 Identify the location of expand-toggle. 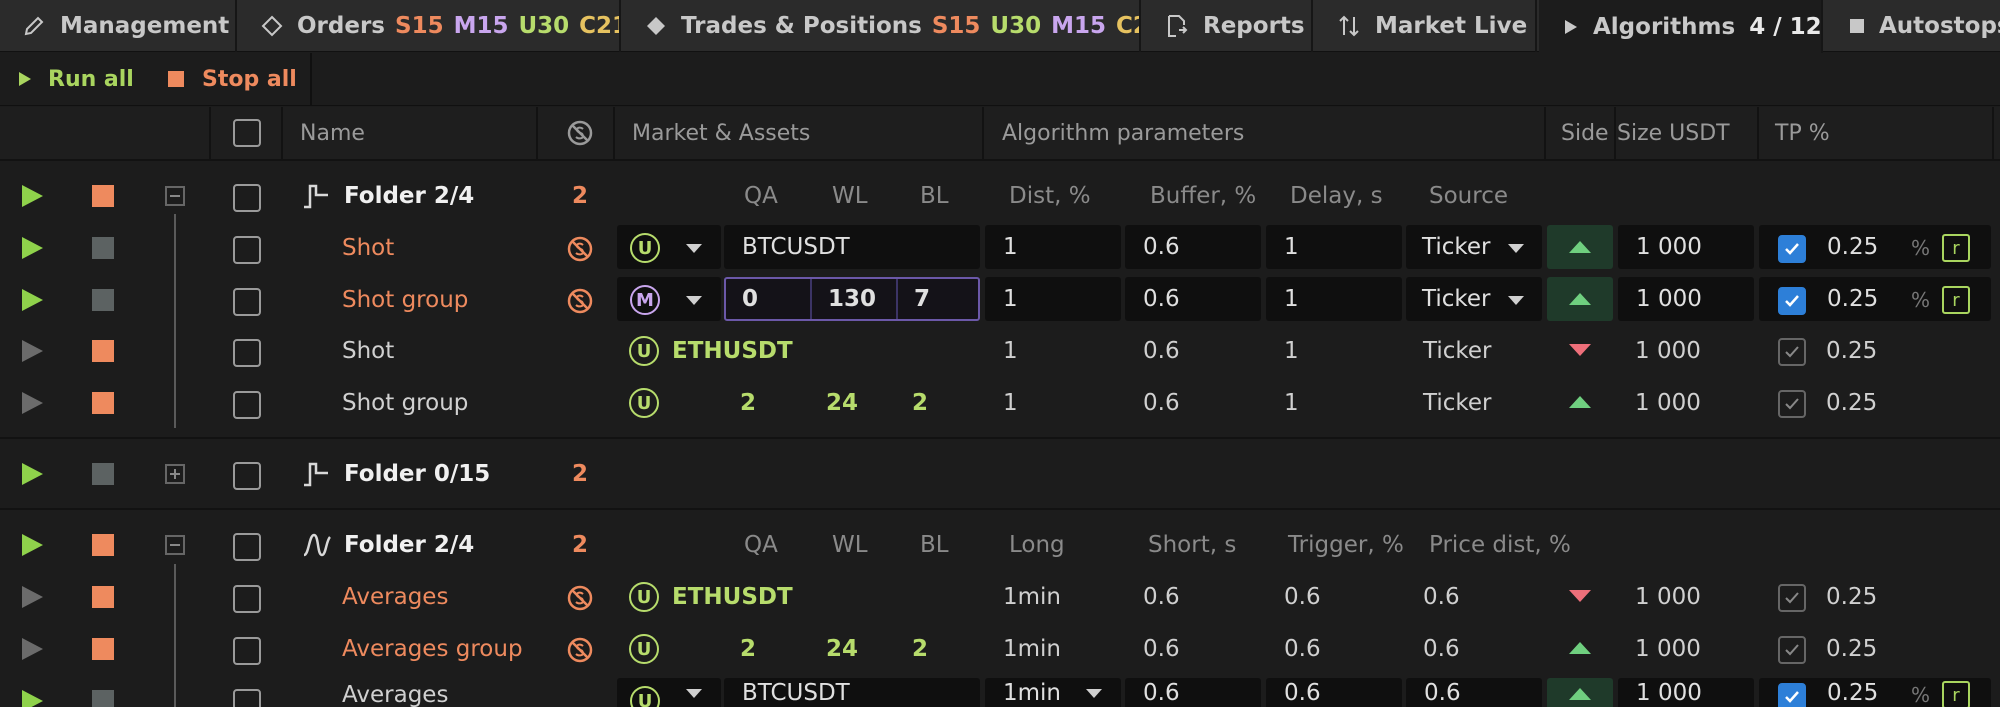
(175, 474).